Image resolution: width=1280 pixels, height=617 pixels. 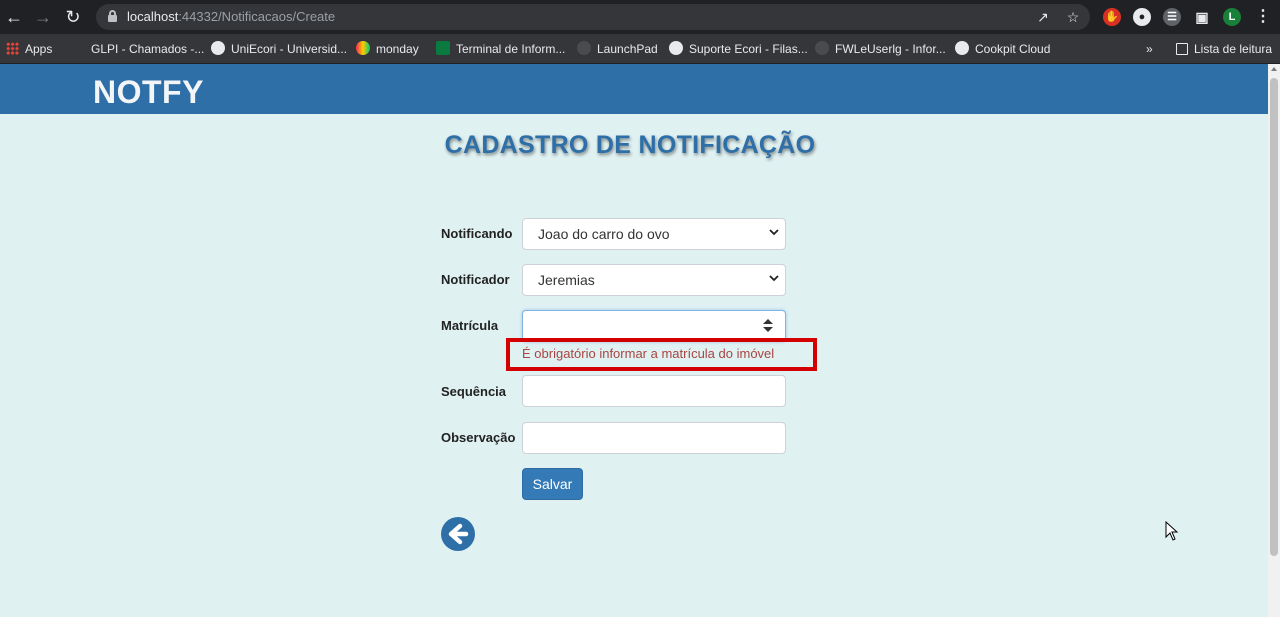 What do you see at coordinates (654, 438) in the screenshot?
I see `observacao-input` at bounding box center [654, 438].